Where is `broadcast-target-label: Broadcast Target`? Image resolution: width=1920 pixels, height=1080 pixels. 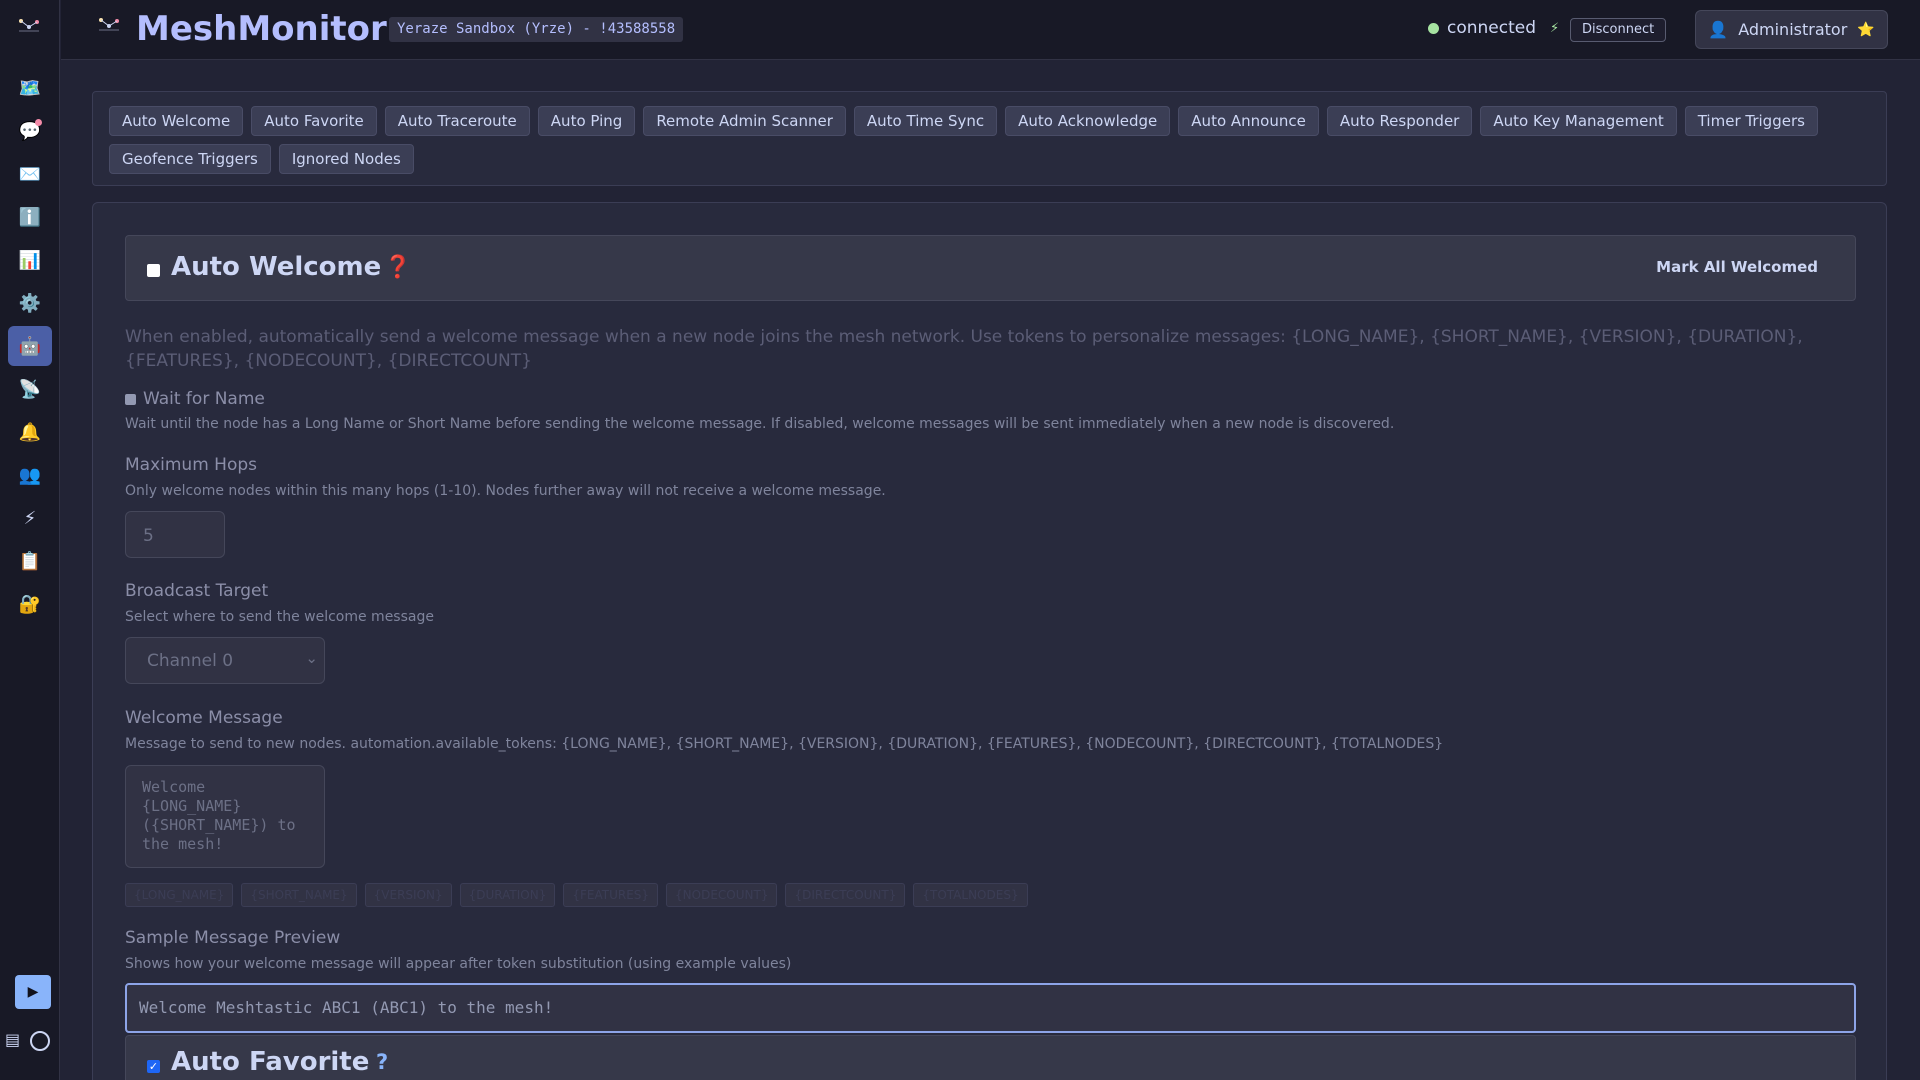
broadcast-target-label: Broadcast Target is located at coordinates (197, 591).